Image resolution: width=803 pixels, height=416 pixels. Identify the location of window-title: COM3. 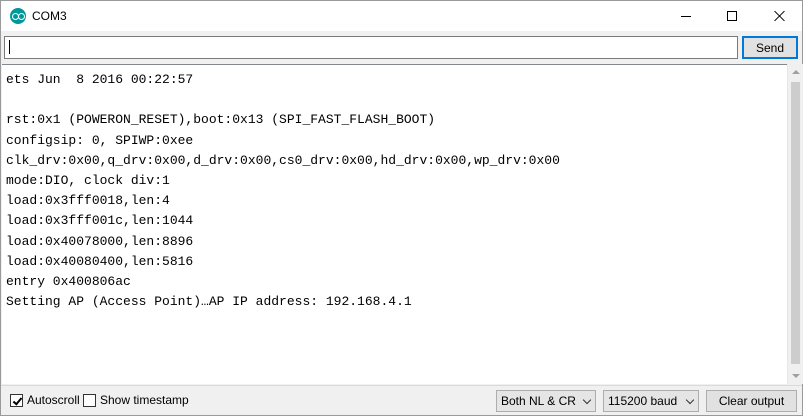
(49, 16).